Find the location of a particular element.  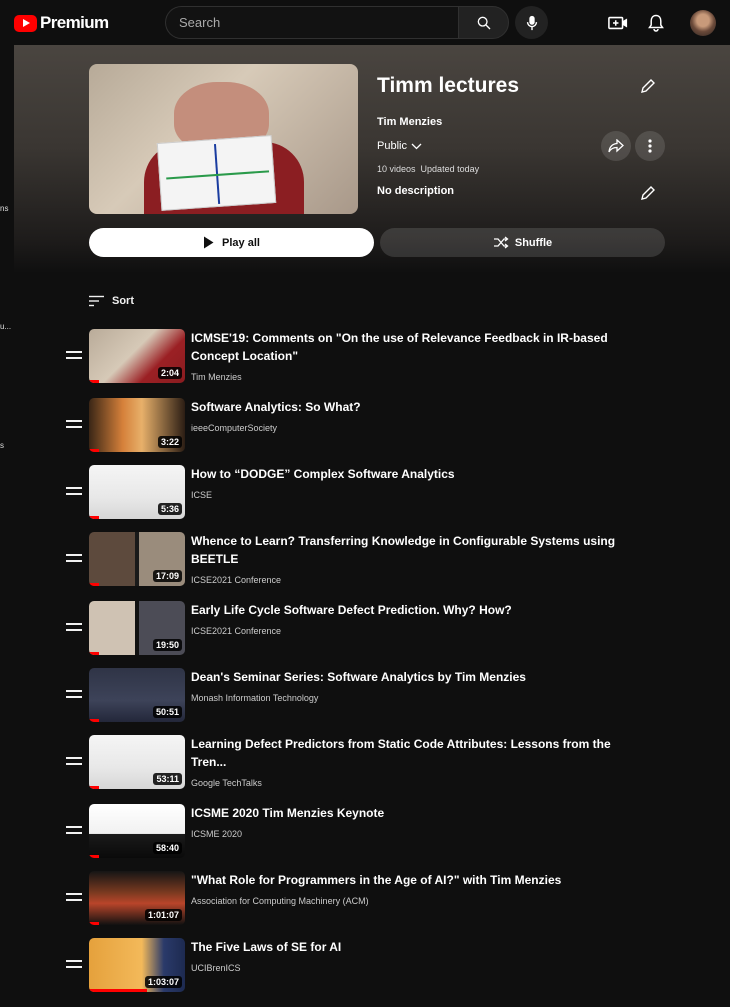

video-thumbnail: 19:50 is located at coordinates (137, 628).